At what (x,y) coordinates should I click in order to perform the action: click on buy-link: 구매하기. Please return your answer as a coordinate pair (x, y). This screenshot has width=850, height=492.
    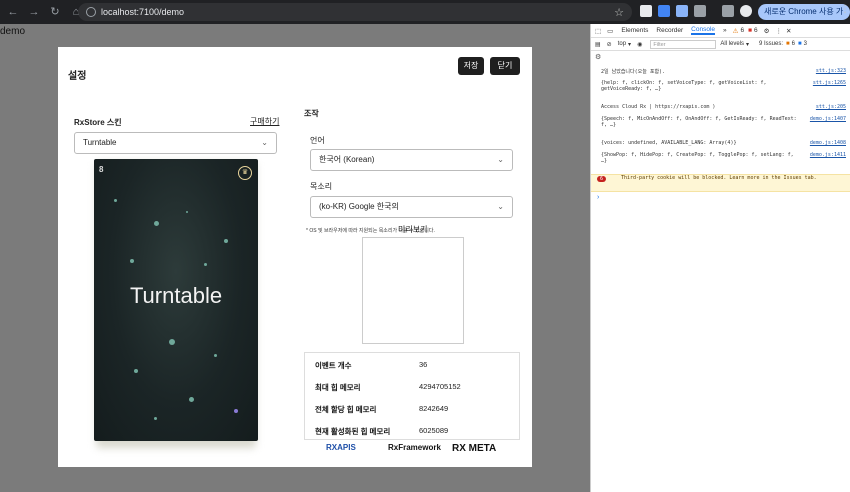
    Looking at the image, I should click on (264, 121).